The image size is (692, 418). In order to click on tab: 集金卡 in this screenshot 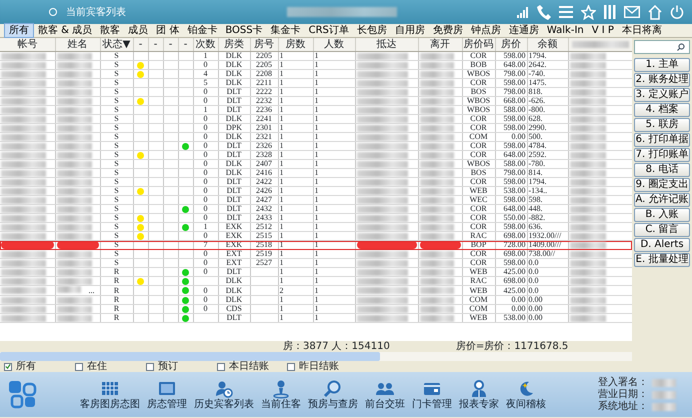, I will do `click(285, 30)`.